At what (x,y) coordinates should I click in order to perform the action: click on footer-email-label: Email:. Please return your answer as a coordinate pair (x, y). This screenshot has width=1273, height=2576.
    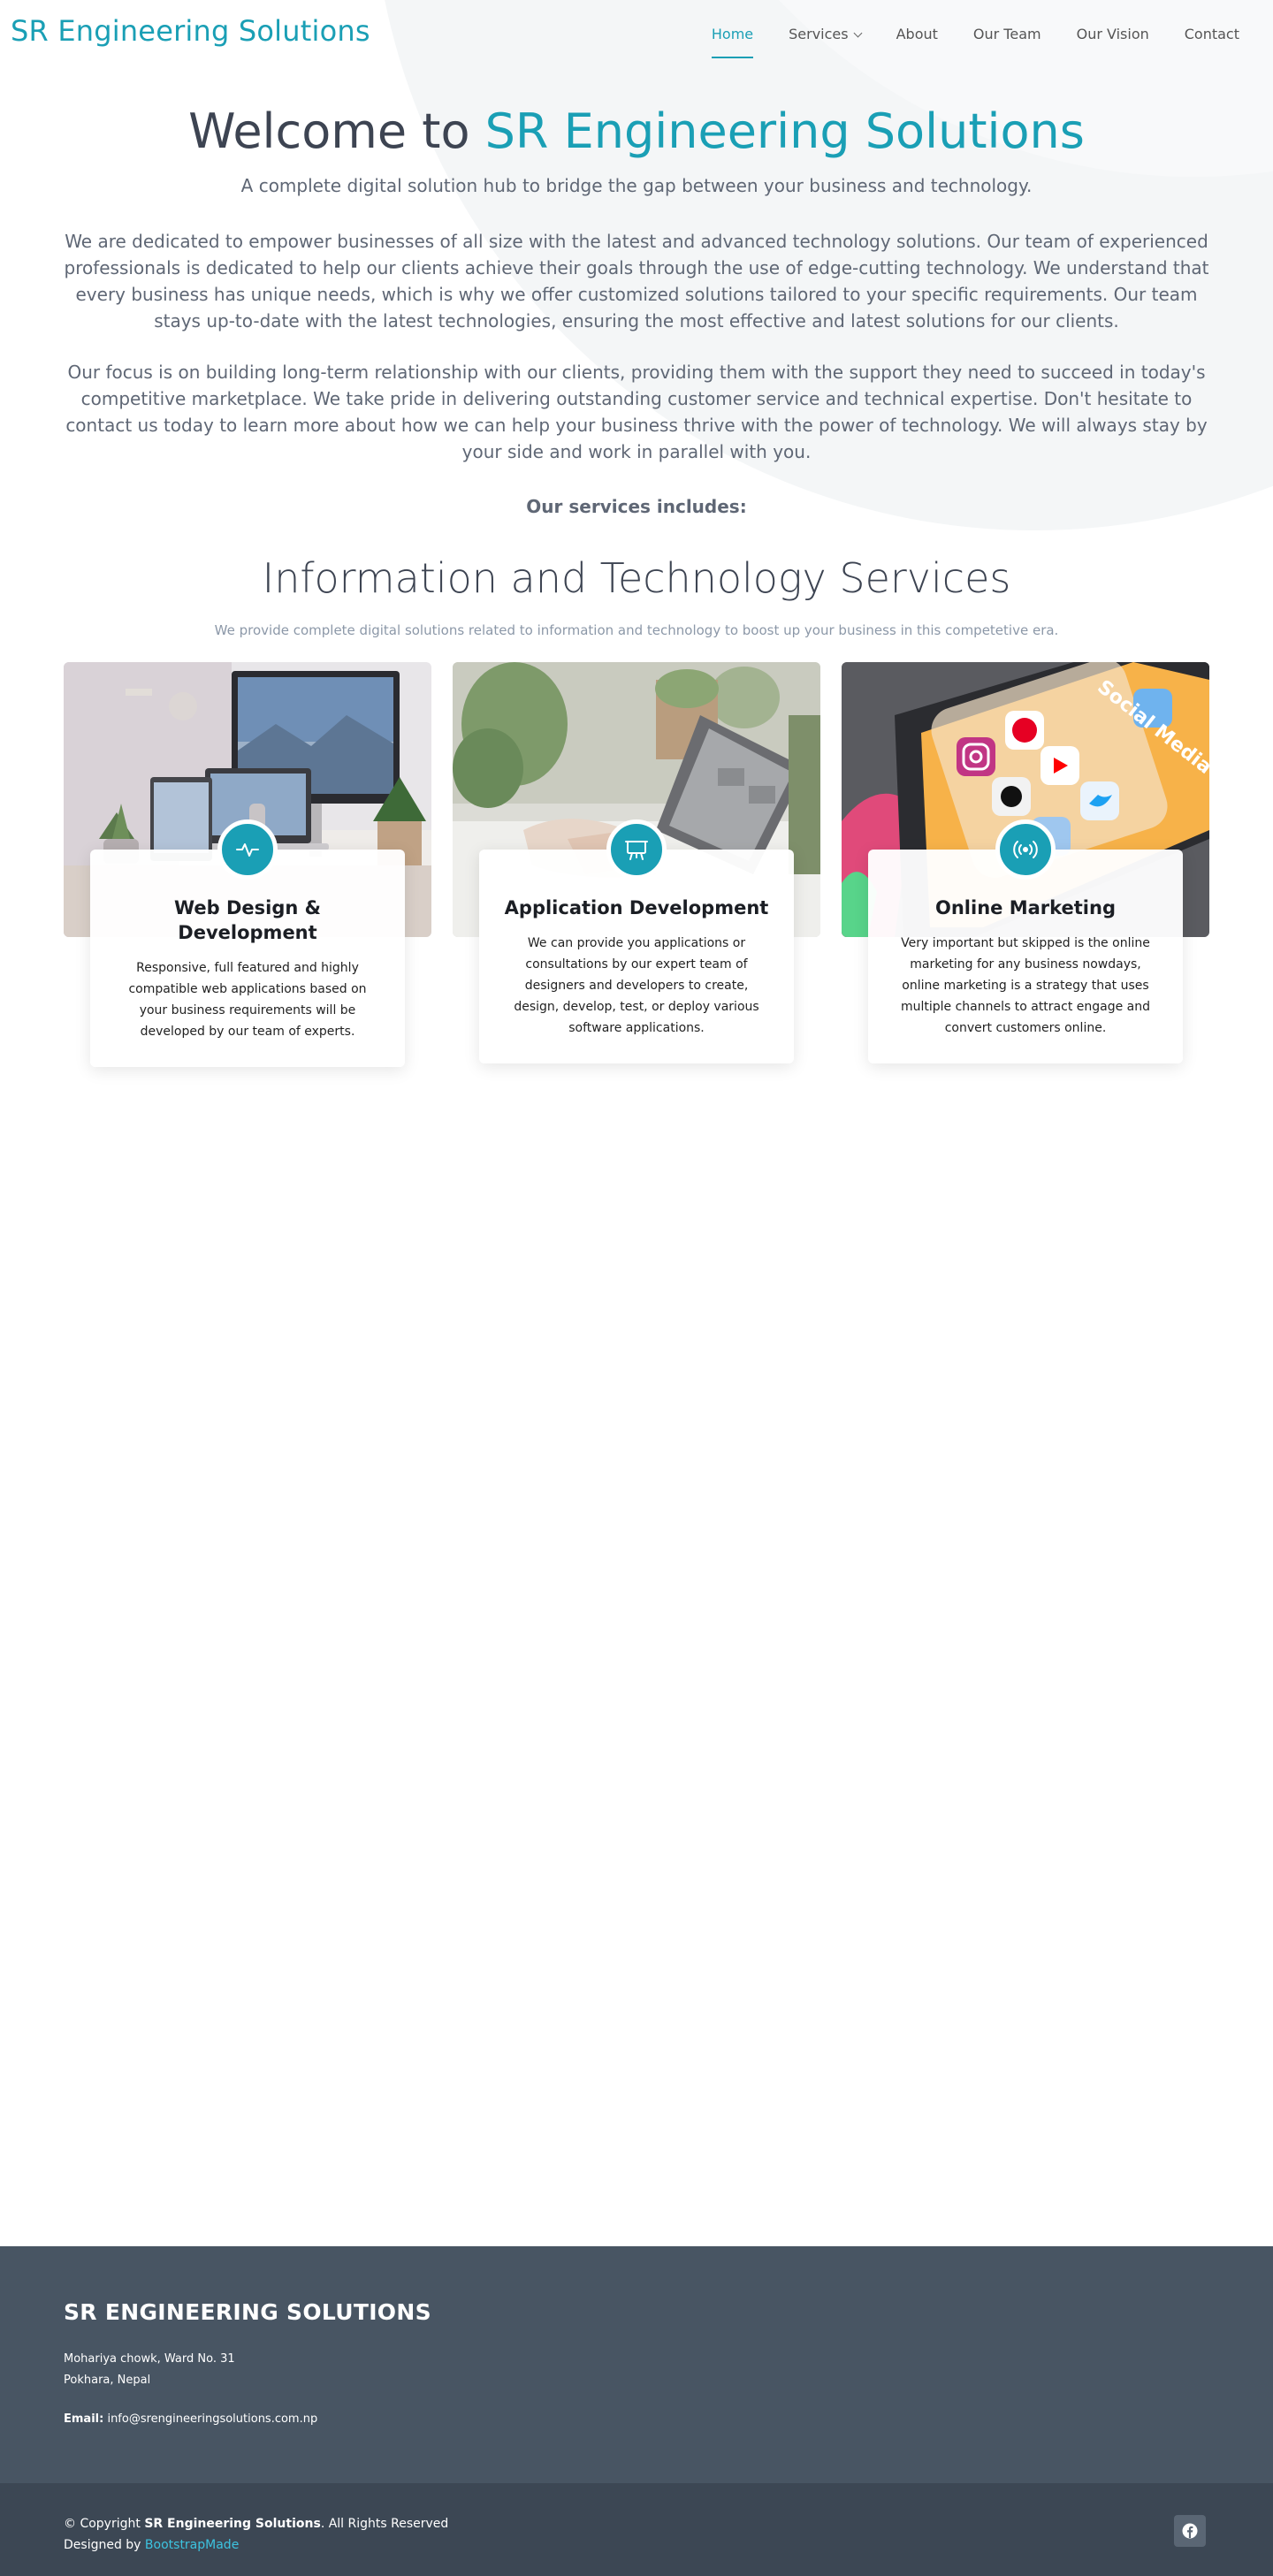
    Looking at the image, I should click on (84, 2419).